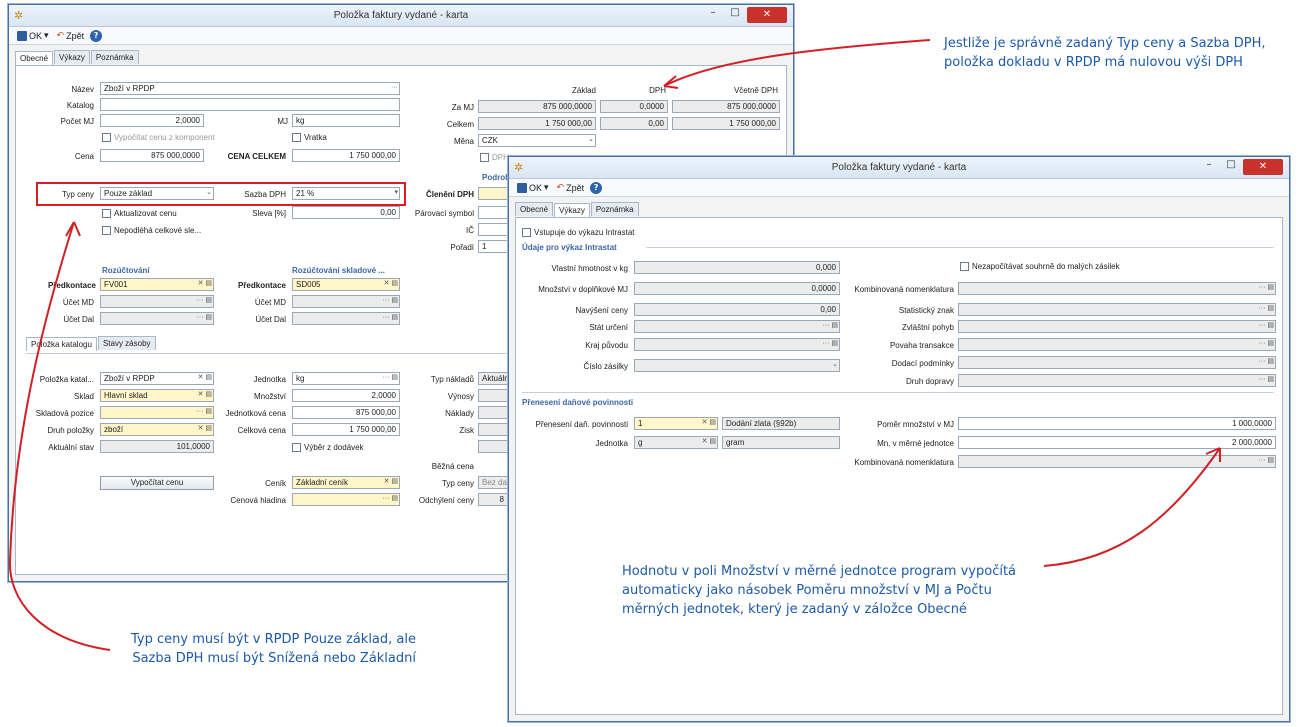  I want to click on cislo-select: ⌄, so click(737, 365).